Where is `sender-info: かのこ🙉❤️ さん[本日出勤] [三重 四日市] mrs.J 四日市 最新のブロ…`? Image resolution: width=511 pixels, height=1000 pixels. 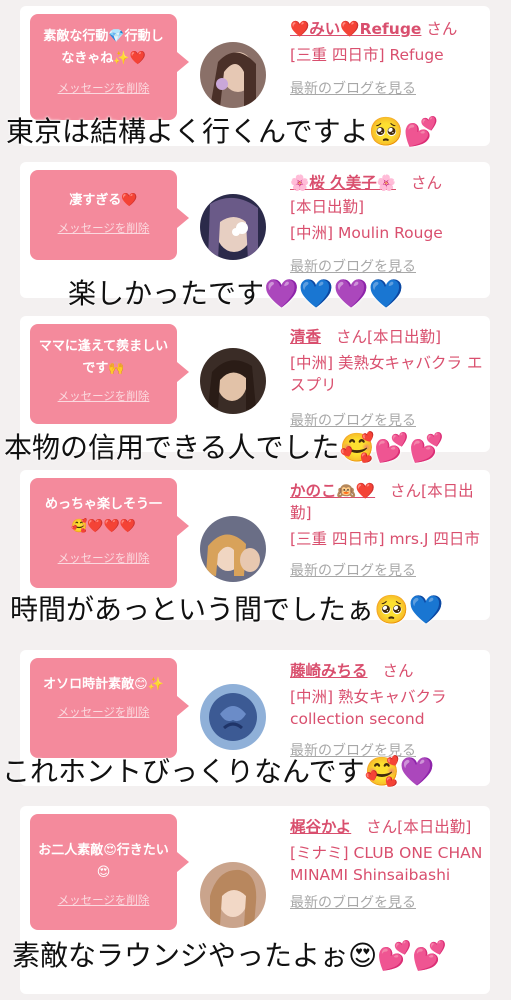 sender-info: かのこ🙉❤️ さん[本日出勤] [三重 四日市] mrs.J 四日市 最新のブロ… is located at coordinates (388, 531).